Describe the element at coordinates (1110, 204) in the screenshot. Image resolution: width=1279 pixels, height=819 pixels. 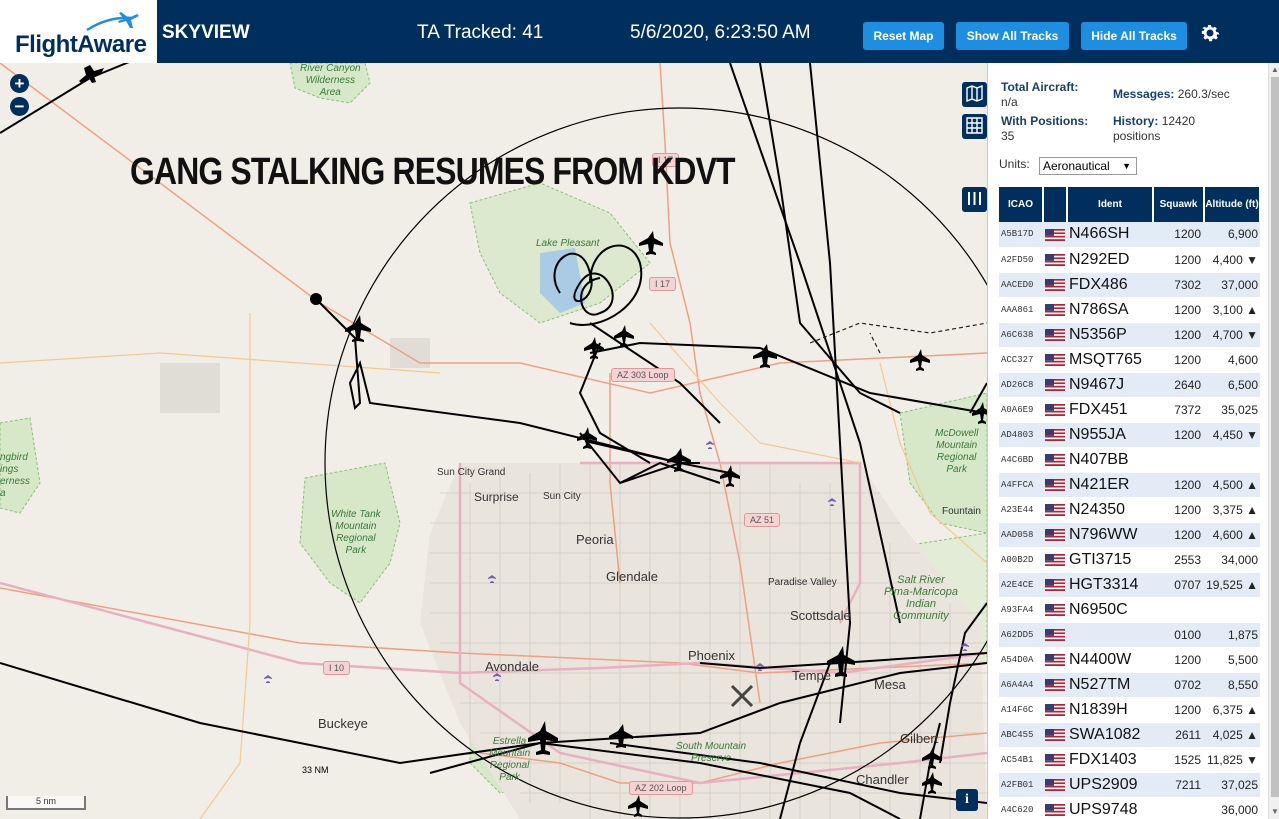
I see `col-header-ident: Ident` at that location.